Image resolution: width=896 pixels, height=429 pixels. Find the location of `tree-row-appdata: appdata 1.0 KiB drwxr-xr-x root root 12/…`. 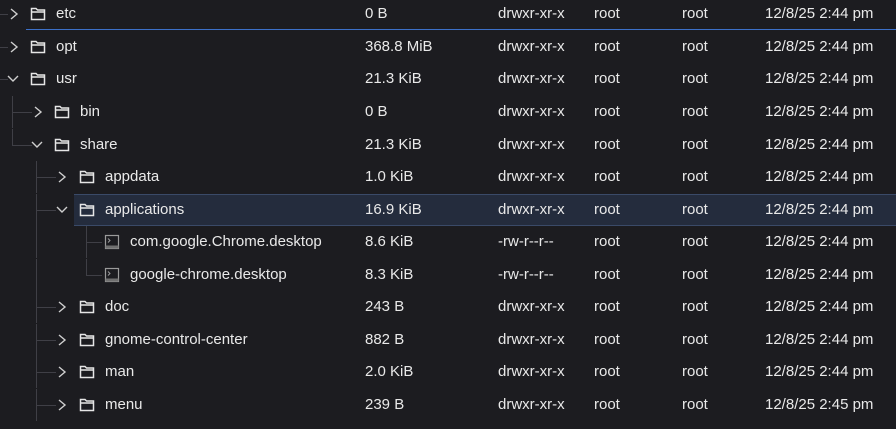

tree-row-appdata: appdata 1.0 KiB drwxr-xr-x root root 12/… is located at coordinates (448, 177).